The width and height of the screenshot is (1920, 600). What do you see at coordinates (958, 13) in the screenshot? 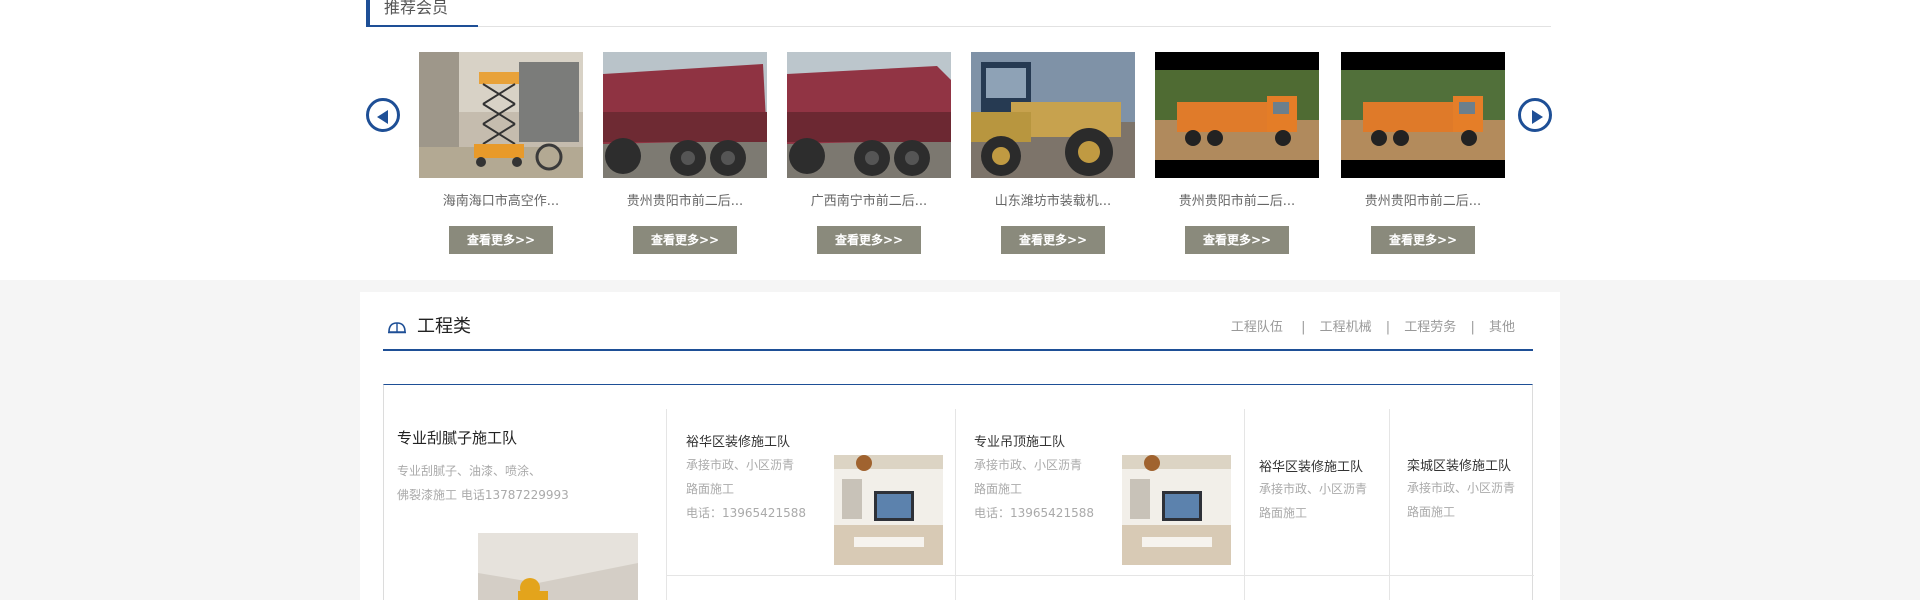
I see `recommended-header: 推荐会员` at bounding box center [958, 13].